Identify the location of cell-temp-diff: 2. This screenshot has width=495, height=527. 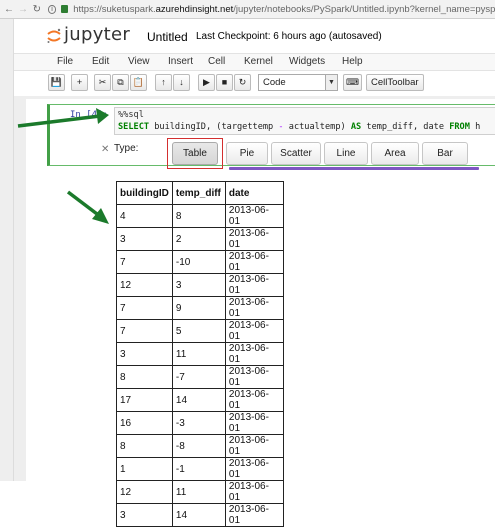
(198, 239).